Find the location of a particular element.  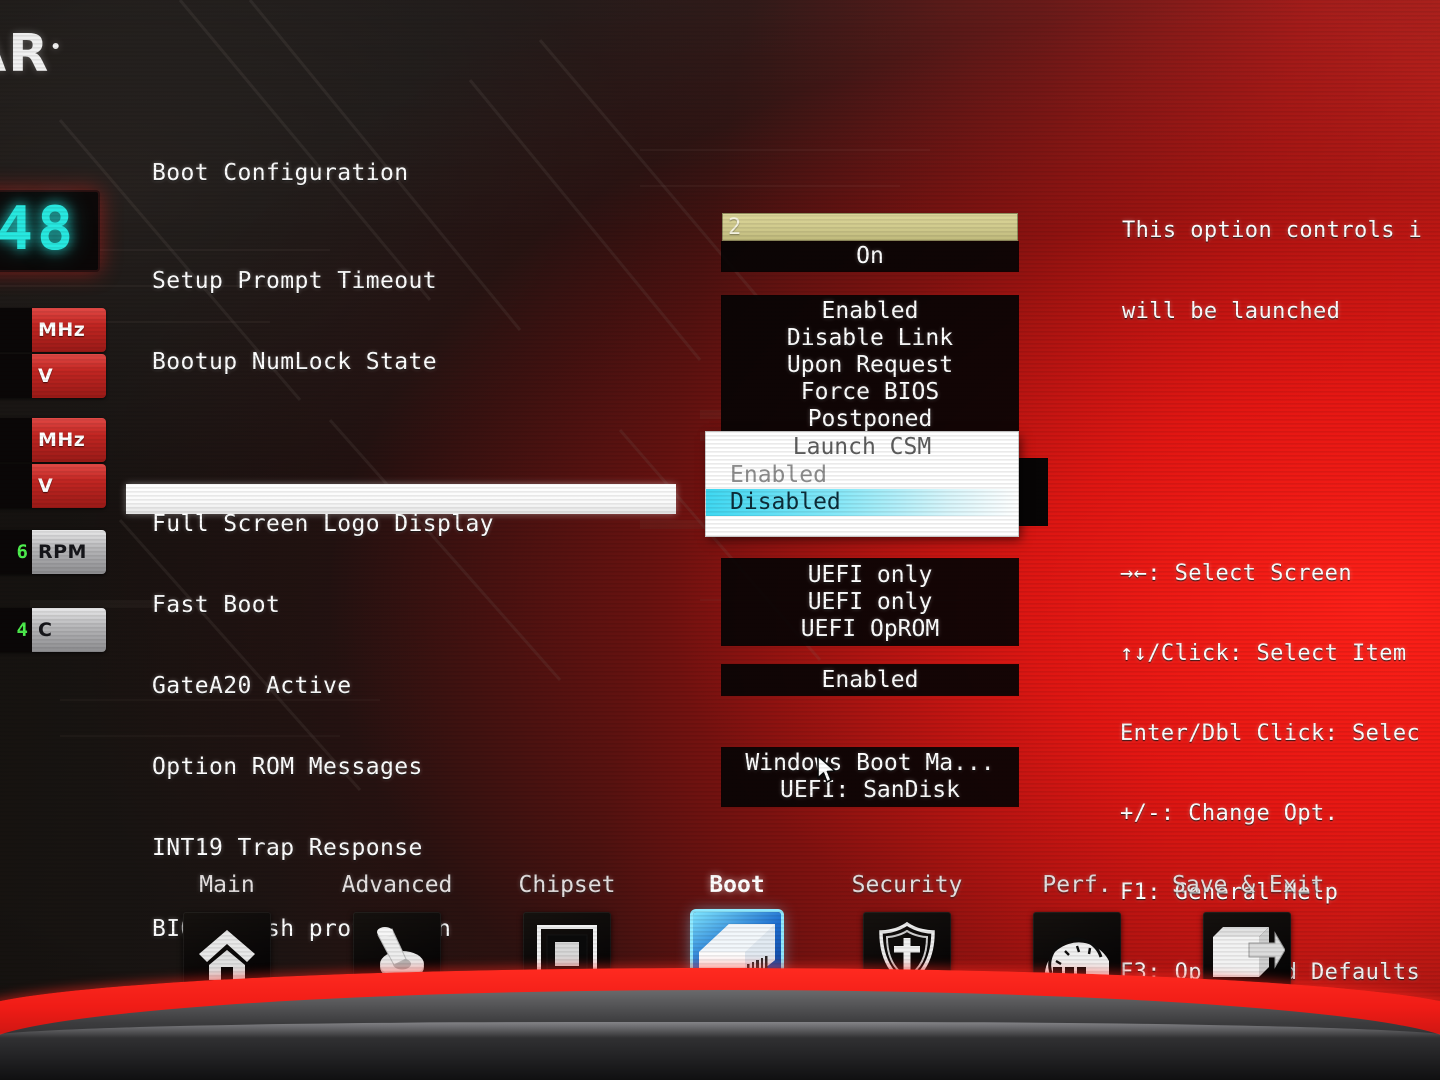

value-gatea20-active: Upon Request is located at coordinates (870, 365).